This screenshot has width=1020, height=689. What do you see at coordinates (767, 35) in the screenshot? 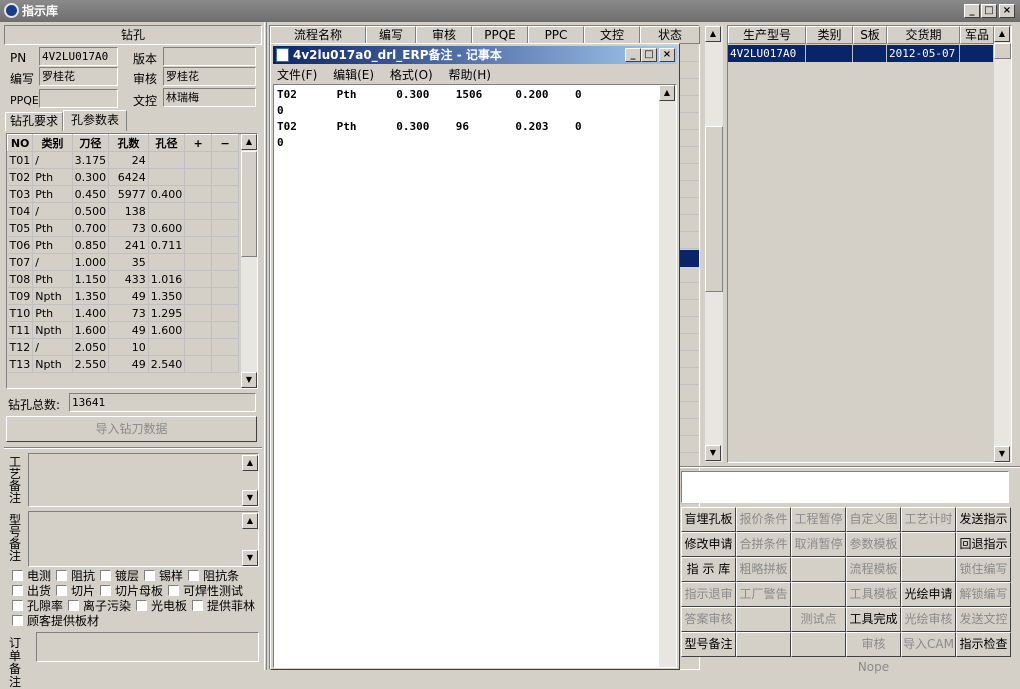
I see `model-col-header: 生产型号` at bounding box center [767, 35].